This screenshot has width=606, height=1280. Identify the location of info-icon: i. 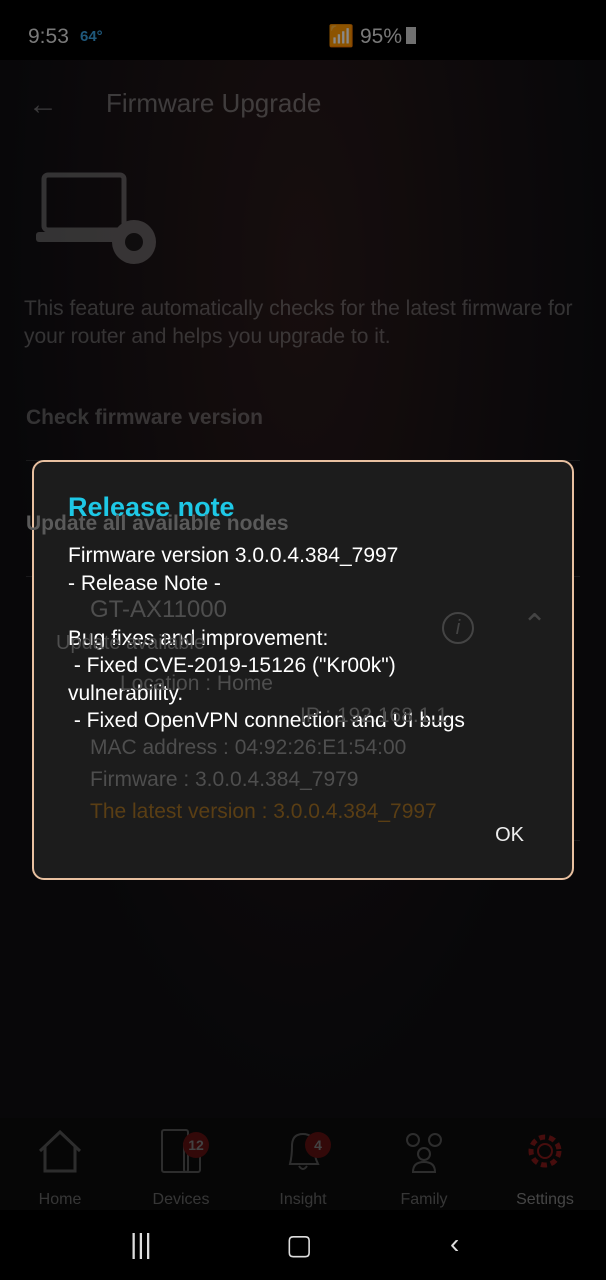
(458, 628).